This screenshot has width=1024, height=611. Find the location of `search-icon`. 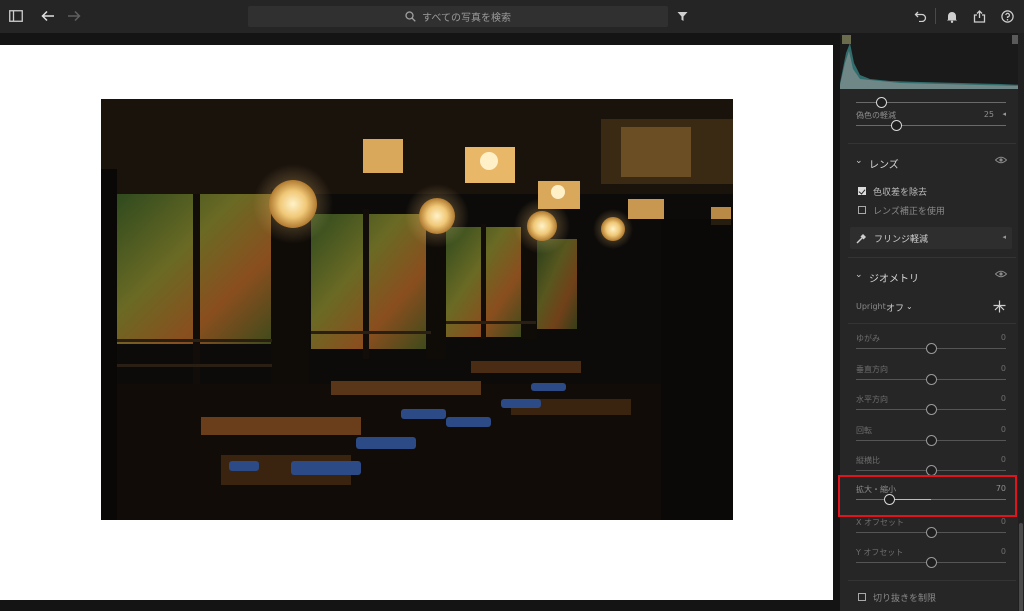

search-icon is located at coordinates (410, 16).